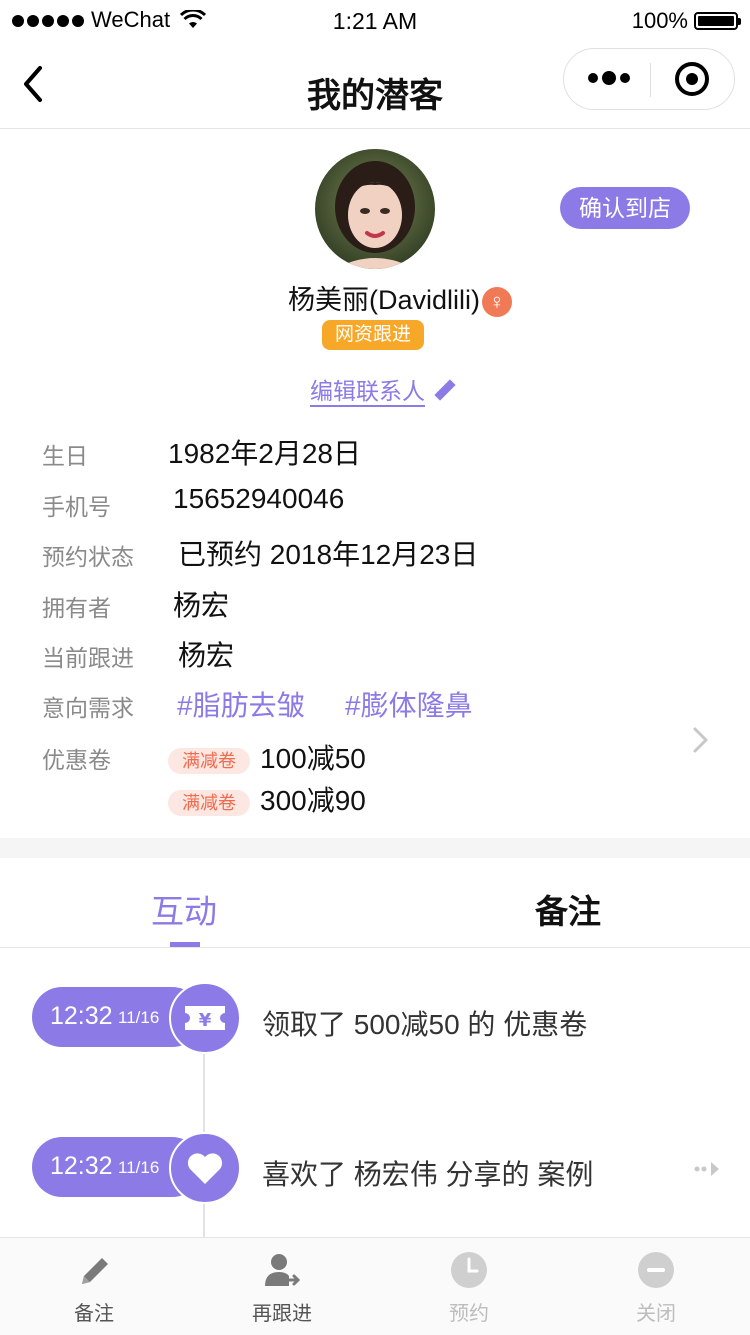  I want to click on clock-icon, so click(469, 1270).